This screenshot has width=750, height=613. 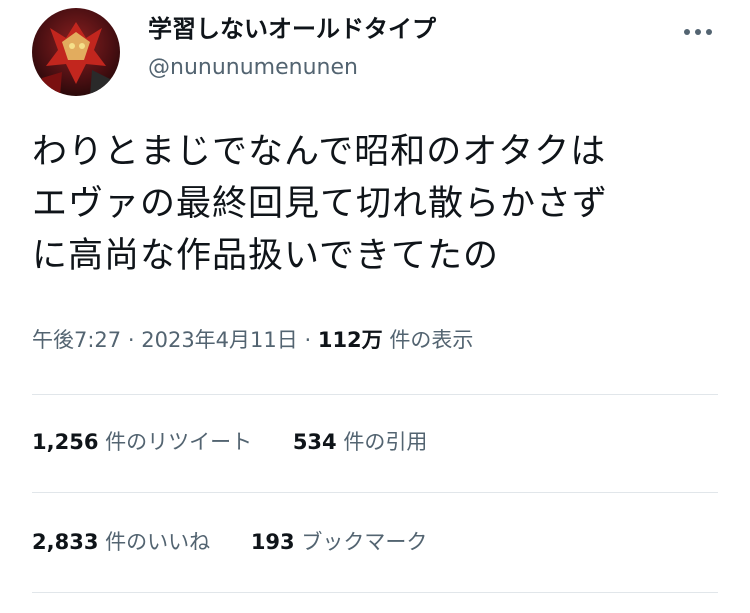 I want to click on avatar-image, so click(x=76, y=52).